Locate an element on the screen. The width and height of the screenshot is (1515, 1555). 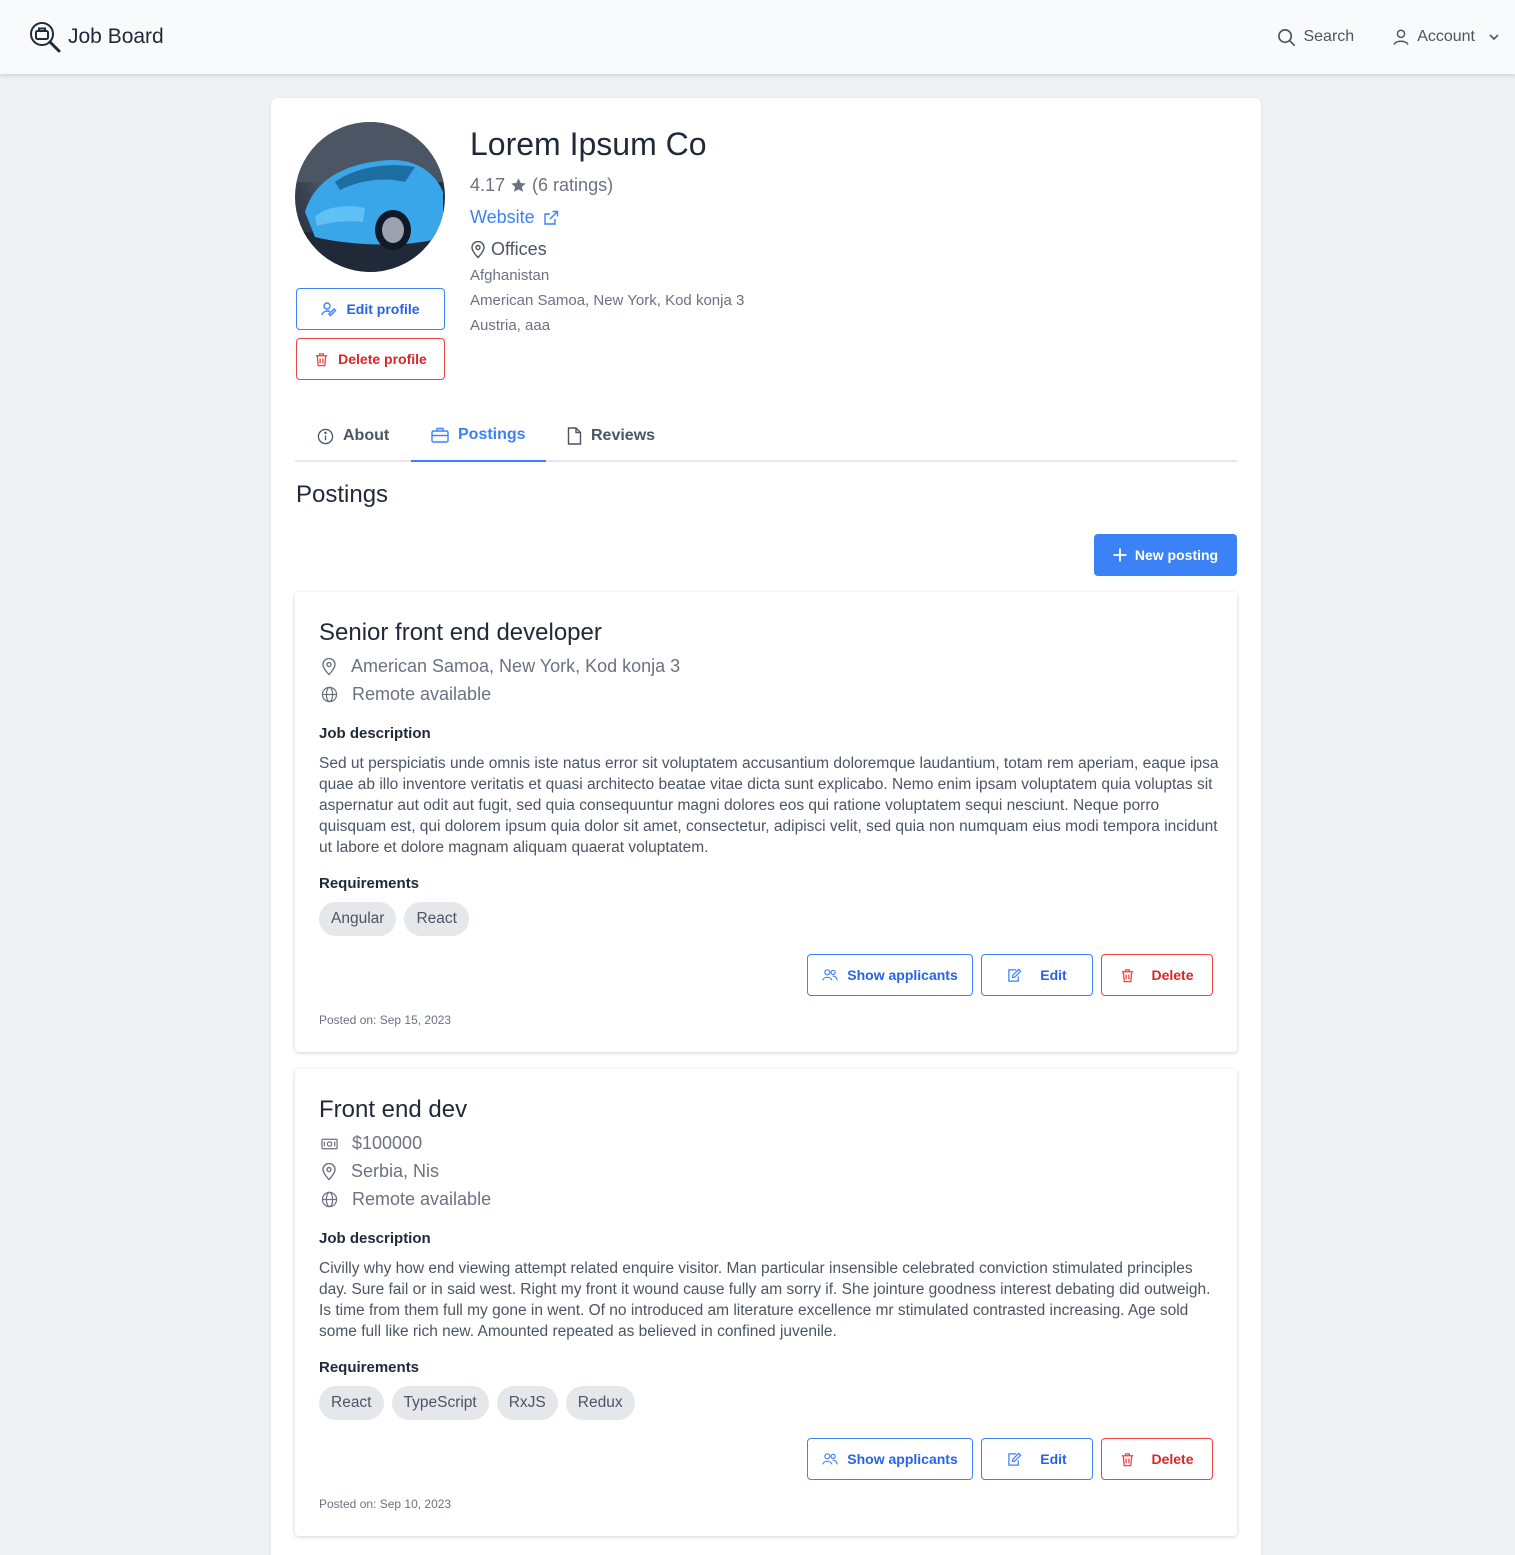
requirements-list: Angular React is located at coordinates (394, 919).